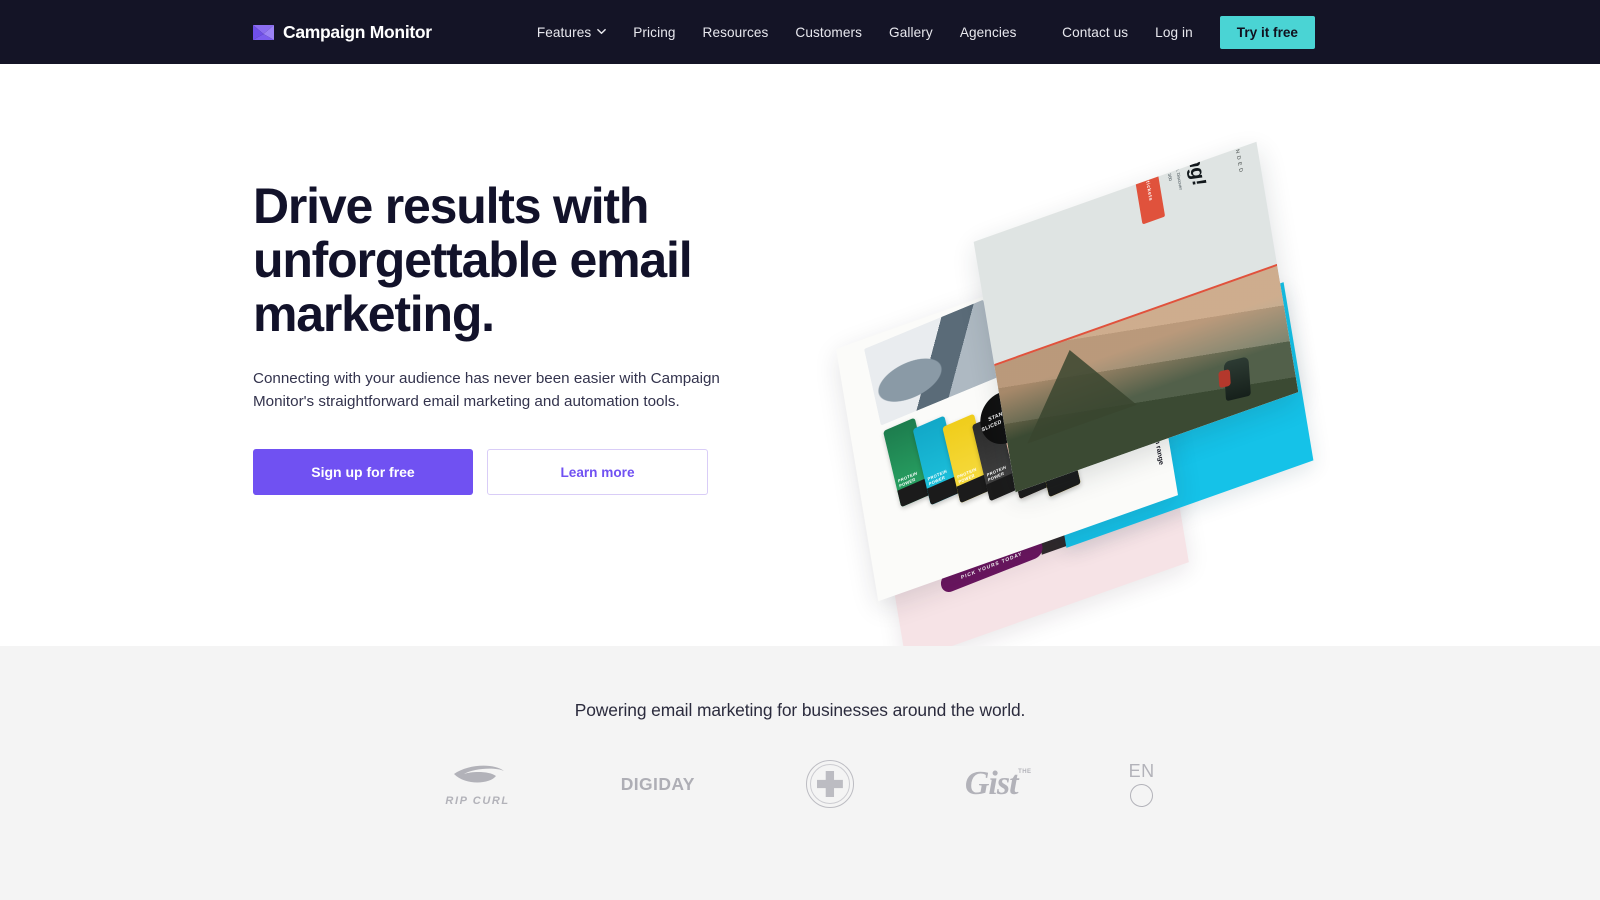 Image resolution: width=1600 pixels, height=900 pixels. I want to click on nav-item-features-label: Features, so click(564, 32).